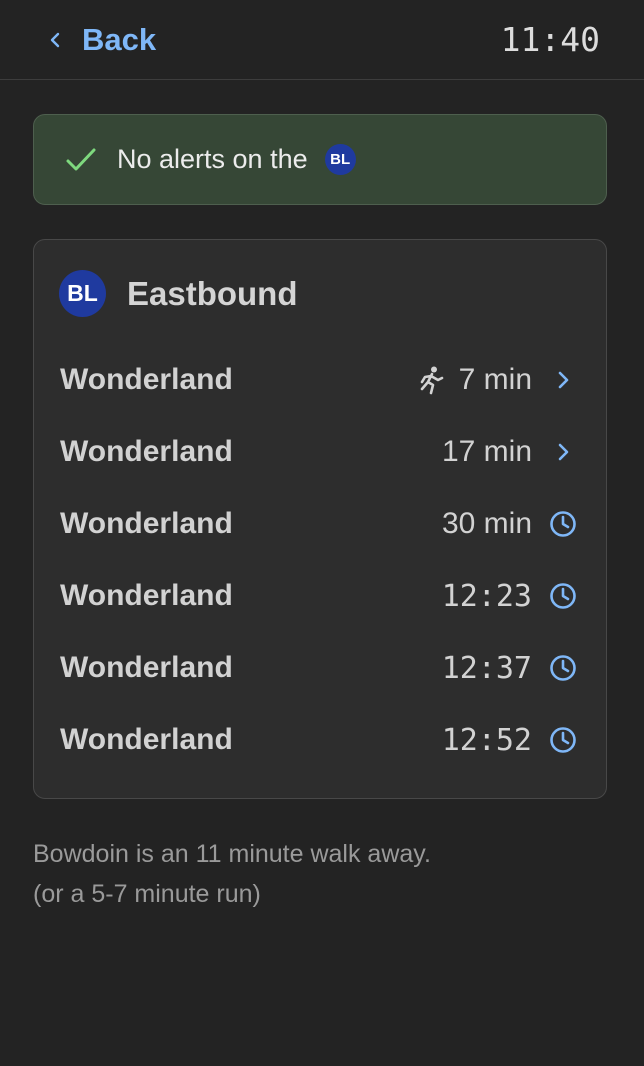 Image resolution: width=644 pixels, height=1066 pixels. What do you see at coordinates (486, 740) in the screenshot?
I see `departure-time: 12:52` at bounding box center [486, 740].